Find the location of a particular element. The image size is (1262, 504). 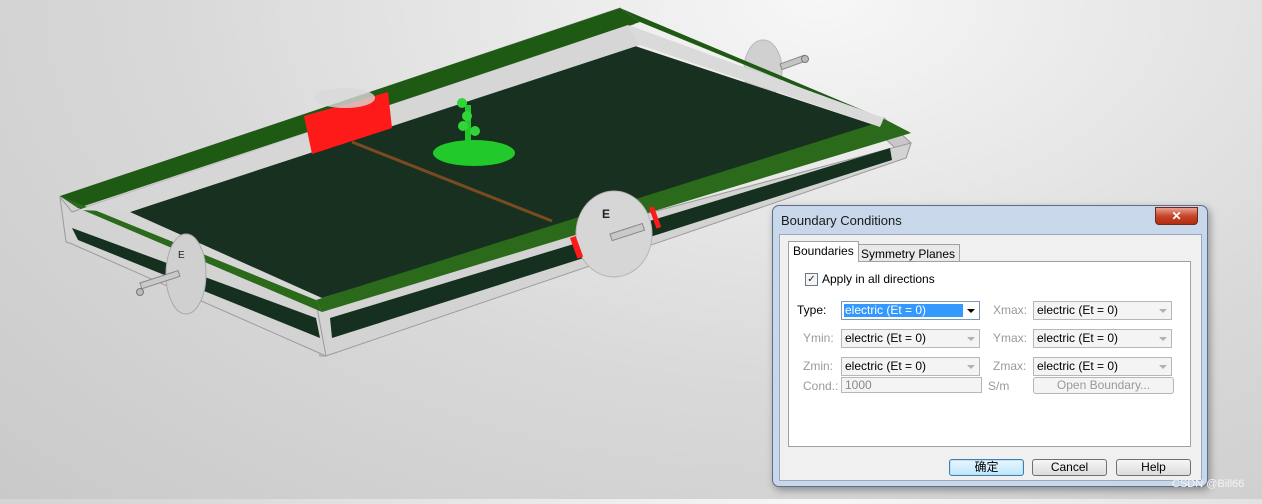

apply-all-row: ✓ Apply in all directions is located at coordinates (870, 279).